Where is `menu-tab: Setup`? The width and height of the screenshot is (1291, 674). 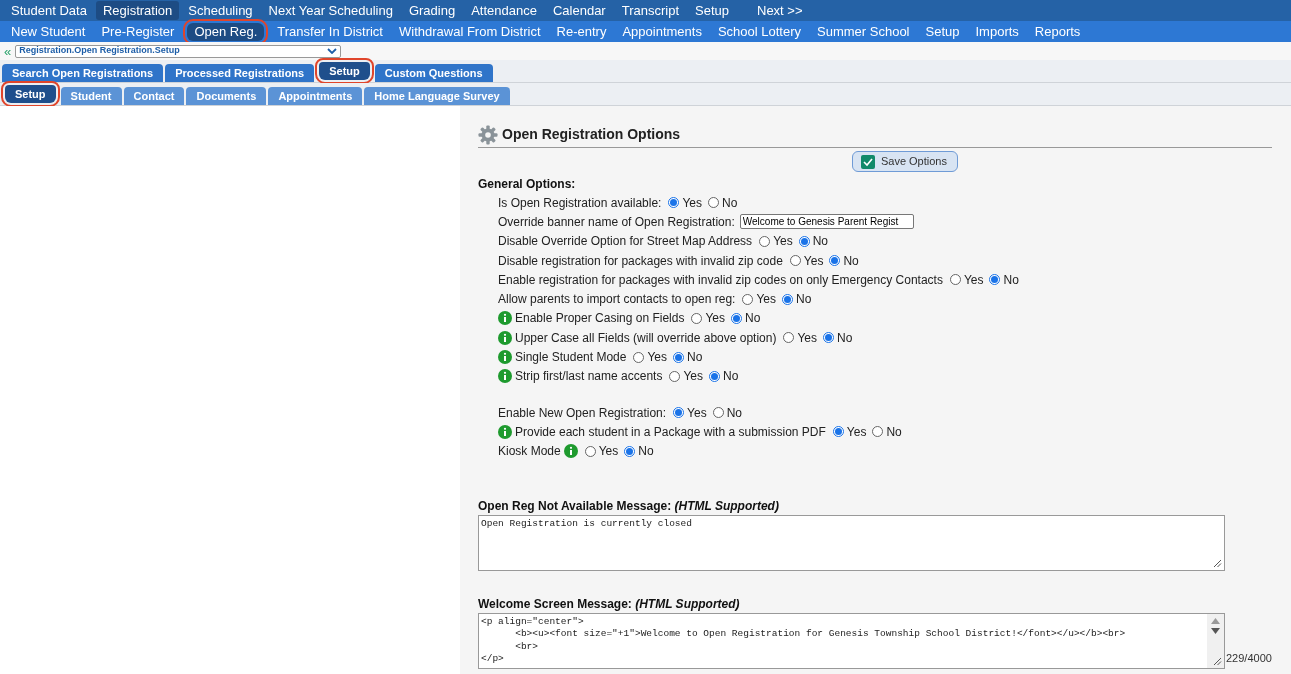 menu-tab: Setup is located at coordinates (712, 10).